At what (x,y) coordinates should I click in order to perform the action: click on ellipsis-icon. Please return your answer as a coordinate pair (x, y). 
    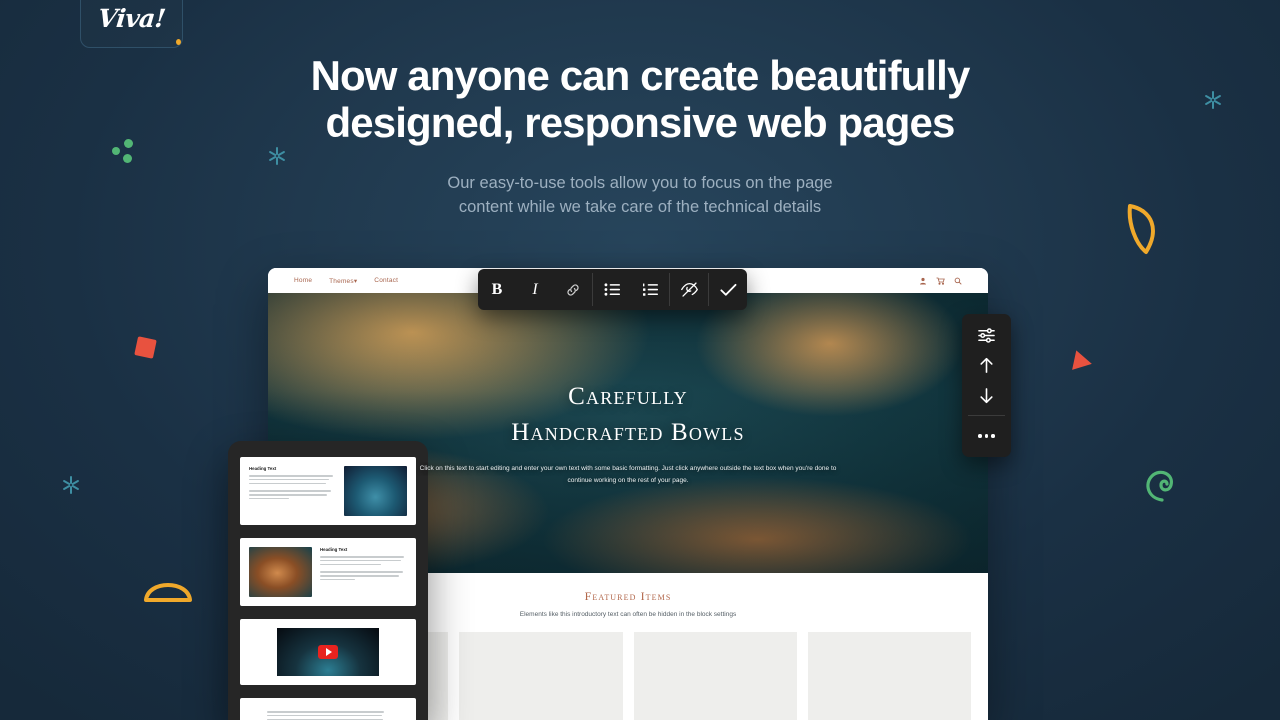
    Looking at the image, I should click on (986, 436).